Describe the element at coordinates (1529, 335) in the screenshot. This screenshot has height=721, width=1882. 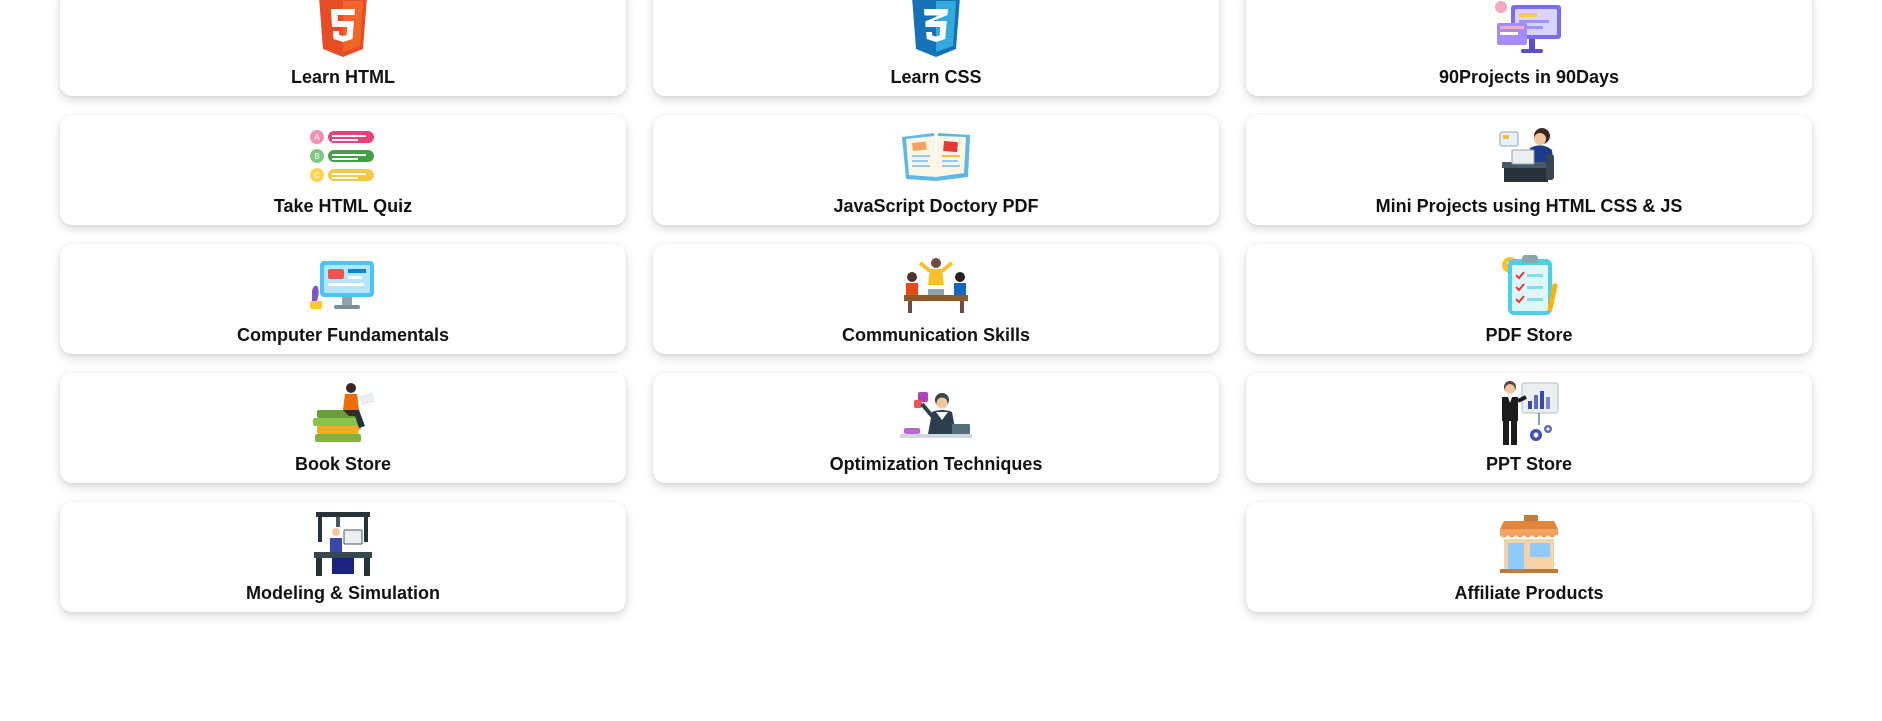
I see `card-label: PDF Store` at that location.